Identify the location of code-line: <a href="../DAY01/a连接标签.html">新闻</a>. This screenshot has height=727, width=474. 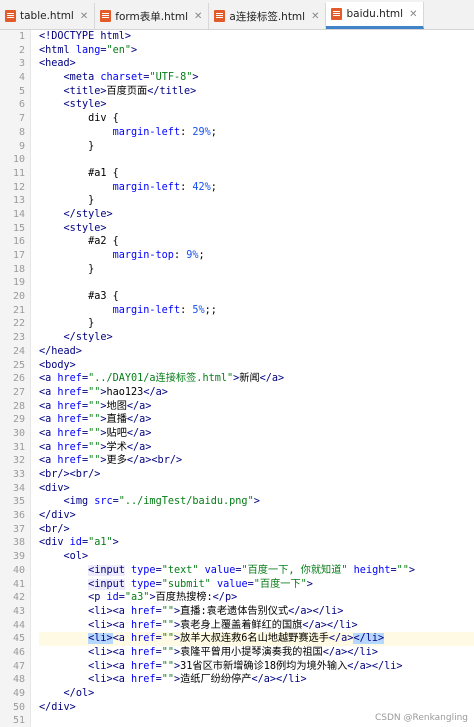
(256, 379).